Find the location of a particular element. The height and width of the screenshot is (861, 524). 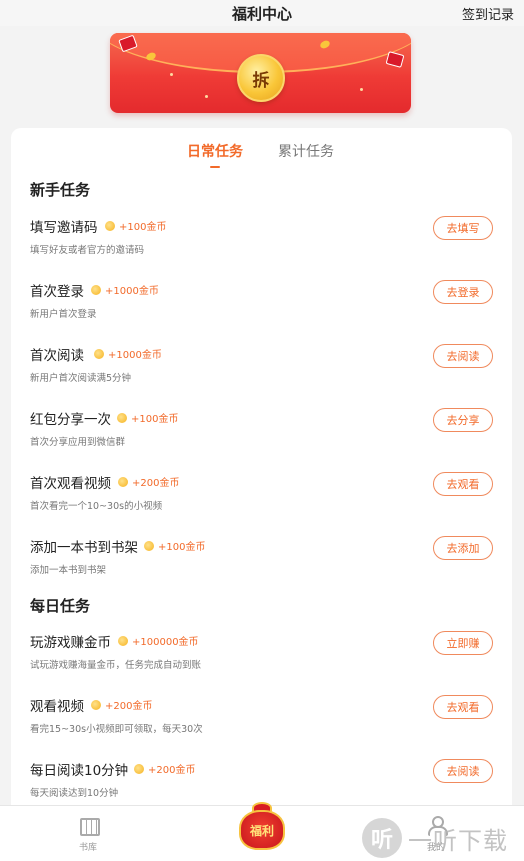

watermark-text: 一听下载 is located at coordinates (458, 840).